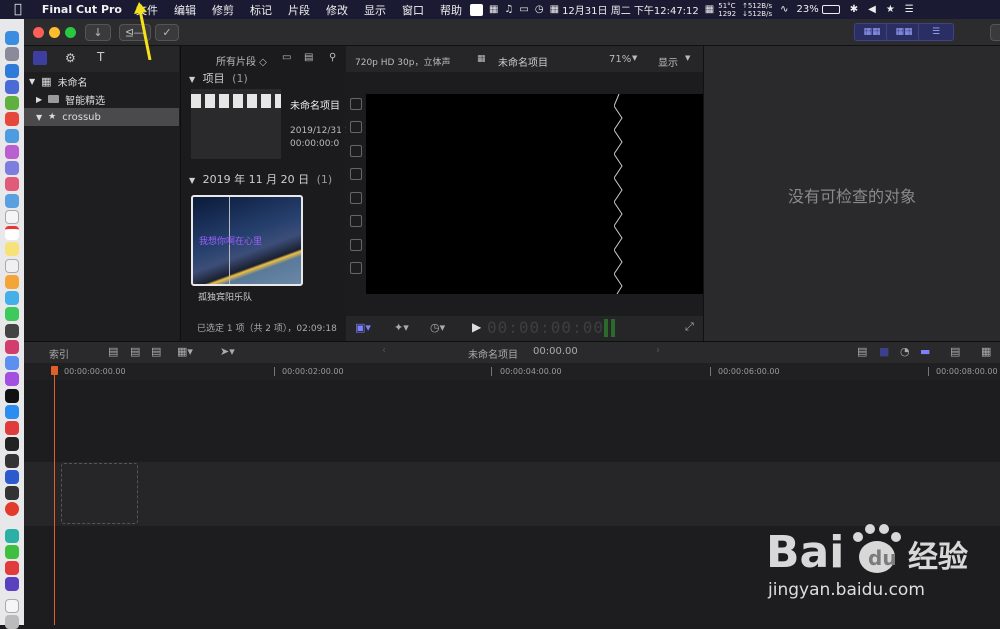 This screenshot has height=629, width=1000. I want to click on activity-icon, so click(12, 461).